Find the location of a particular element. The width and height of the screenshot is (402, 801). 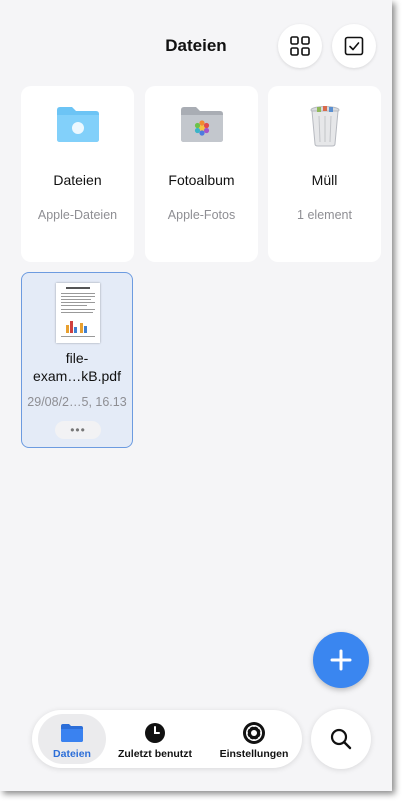

tab-zuletzt-benutzt: Zuletzt benutzt is located at coordinates (155, 739).